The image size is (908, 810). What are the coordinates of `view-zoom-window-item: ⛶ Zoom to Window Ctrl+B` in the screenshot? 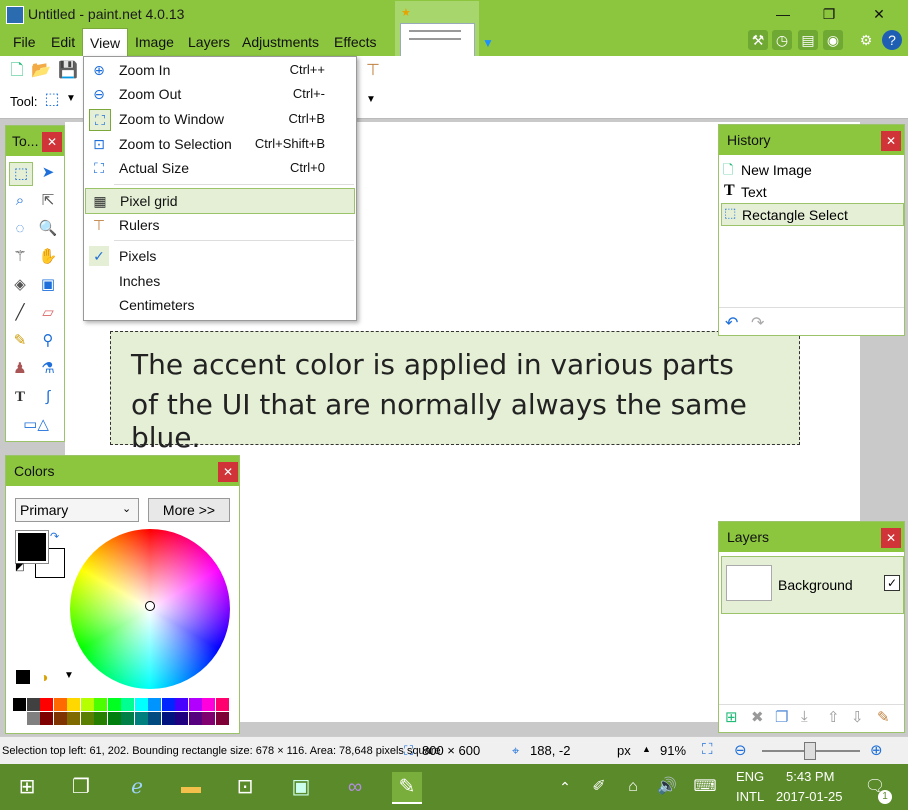 It's located at (219, 119).